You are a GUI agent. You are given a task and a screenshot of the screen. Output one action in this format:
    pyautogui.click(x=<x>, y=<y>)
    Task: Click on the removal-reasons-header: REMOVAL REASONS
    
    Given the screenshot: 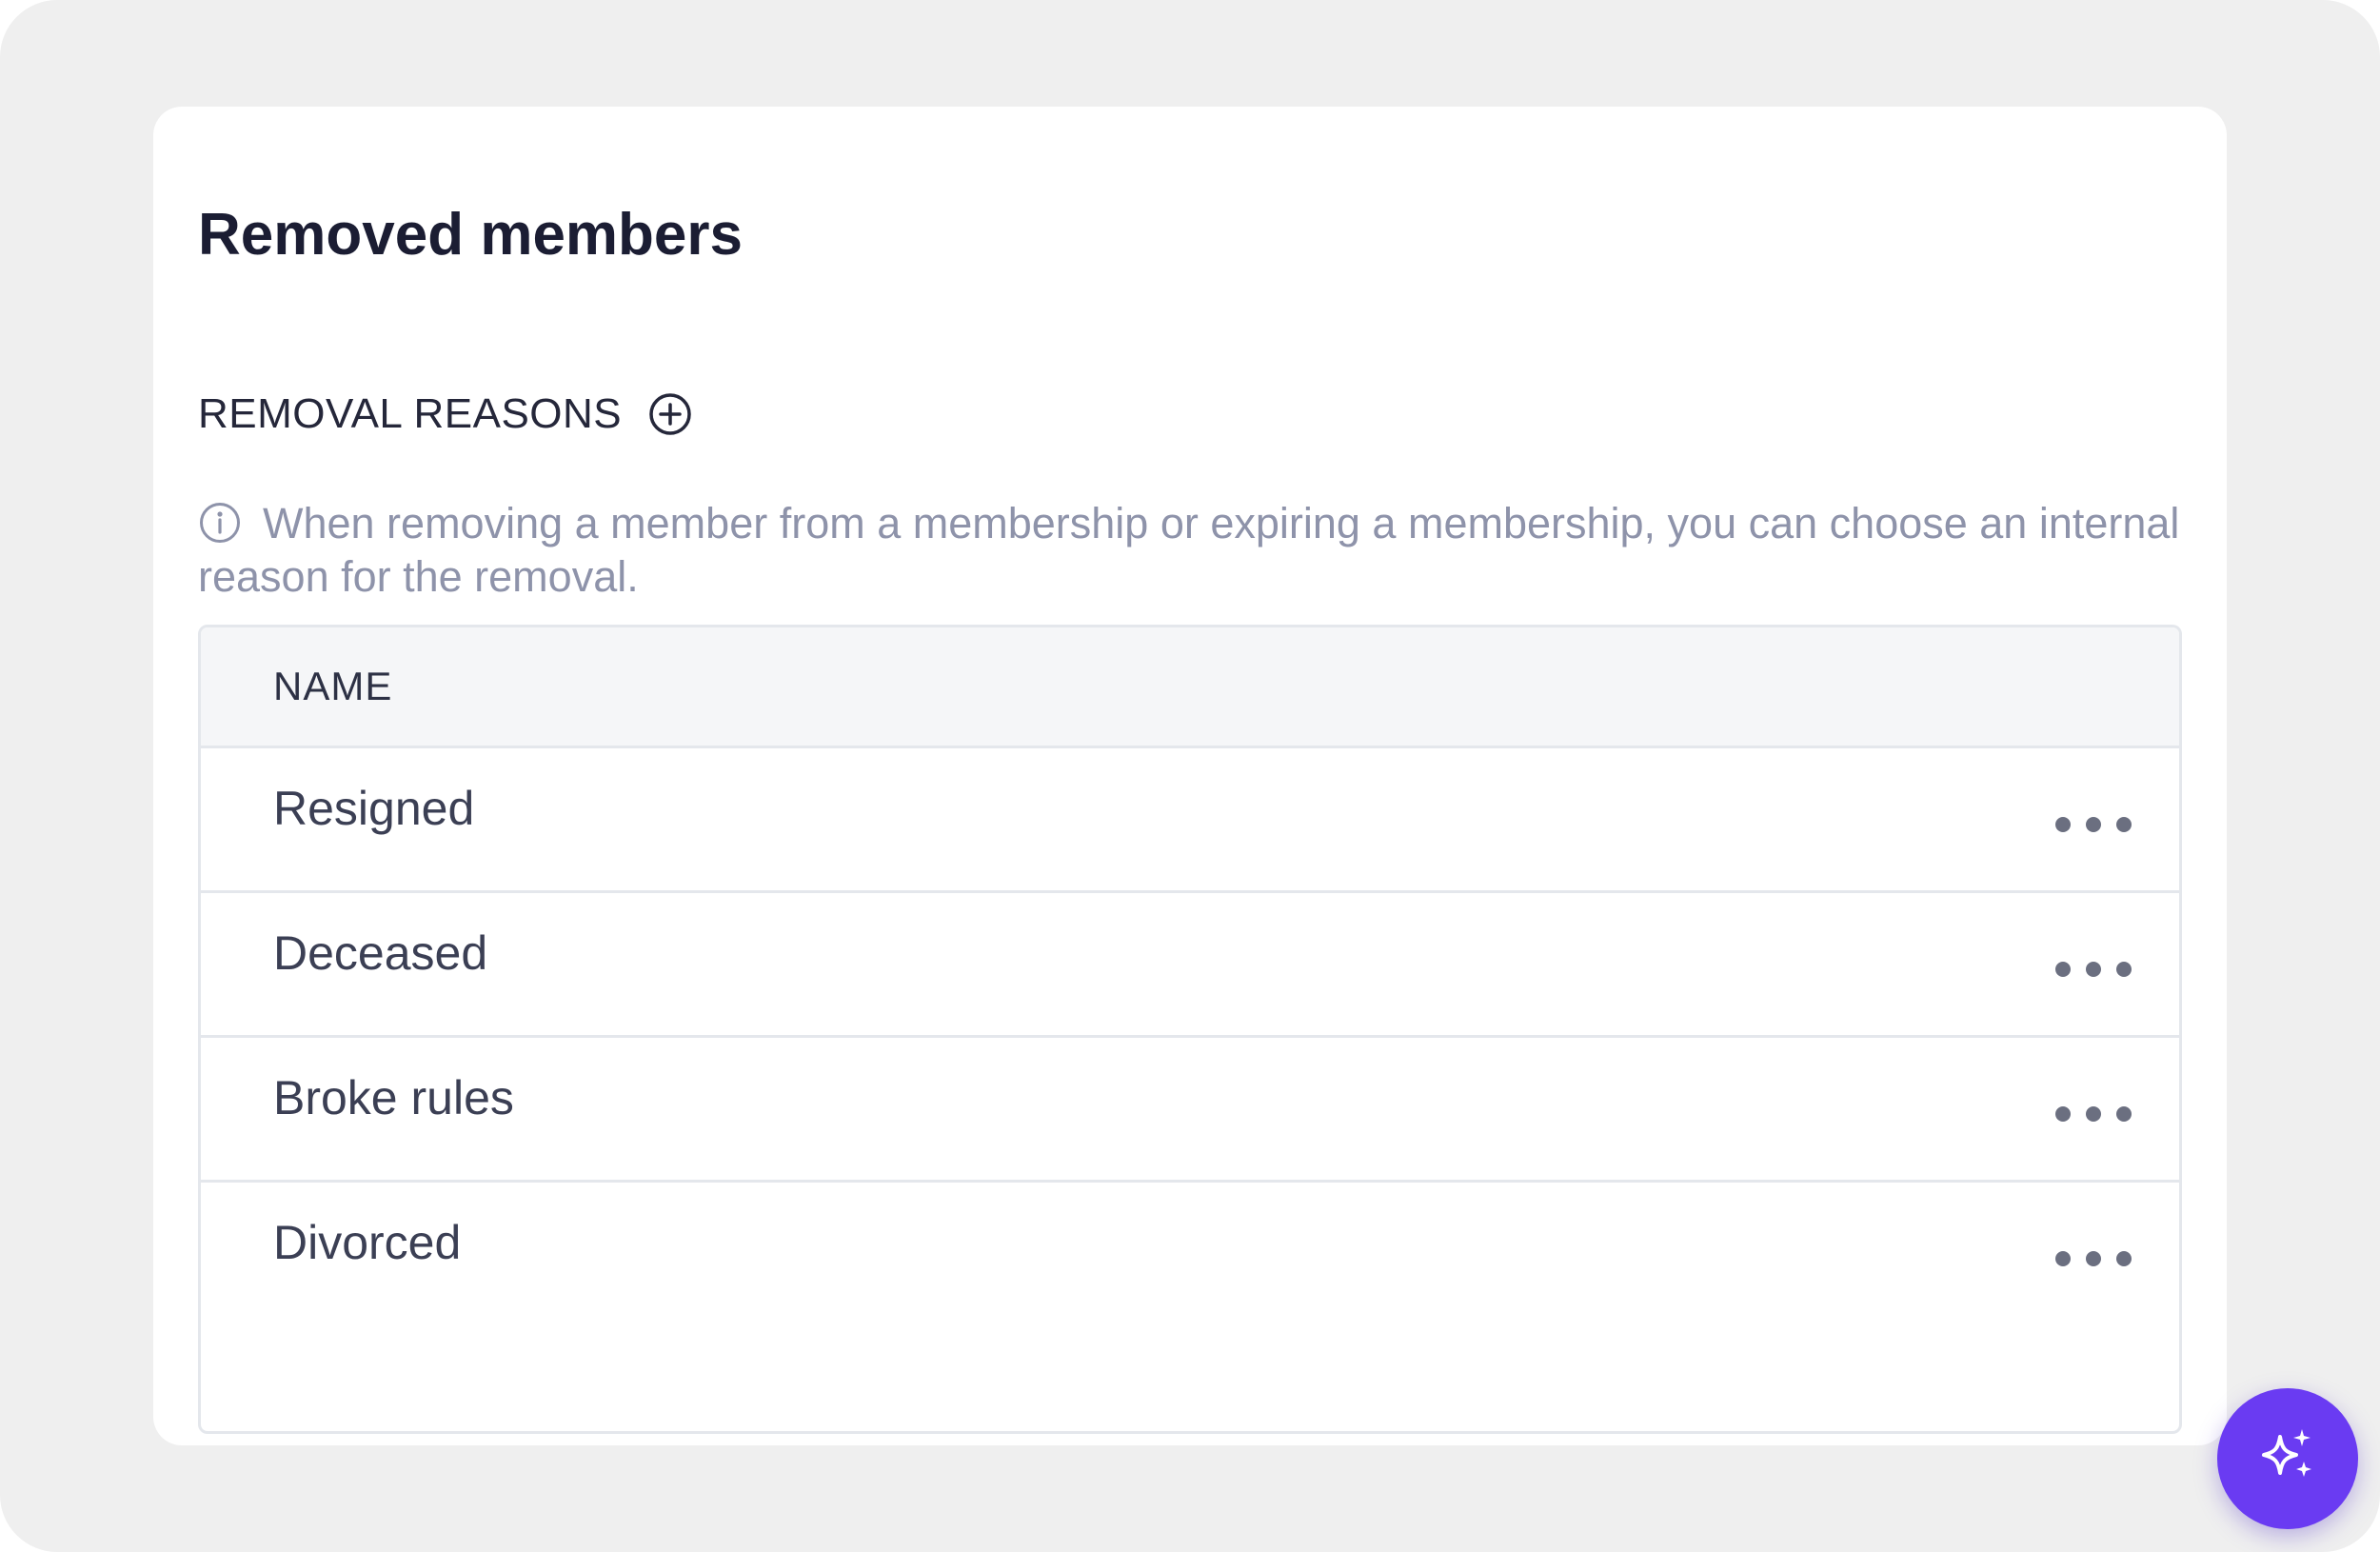 What is the action you would take?
    pyautogui.click(x=446, y=414)
    